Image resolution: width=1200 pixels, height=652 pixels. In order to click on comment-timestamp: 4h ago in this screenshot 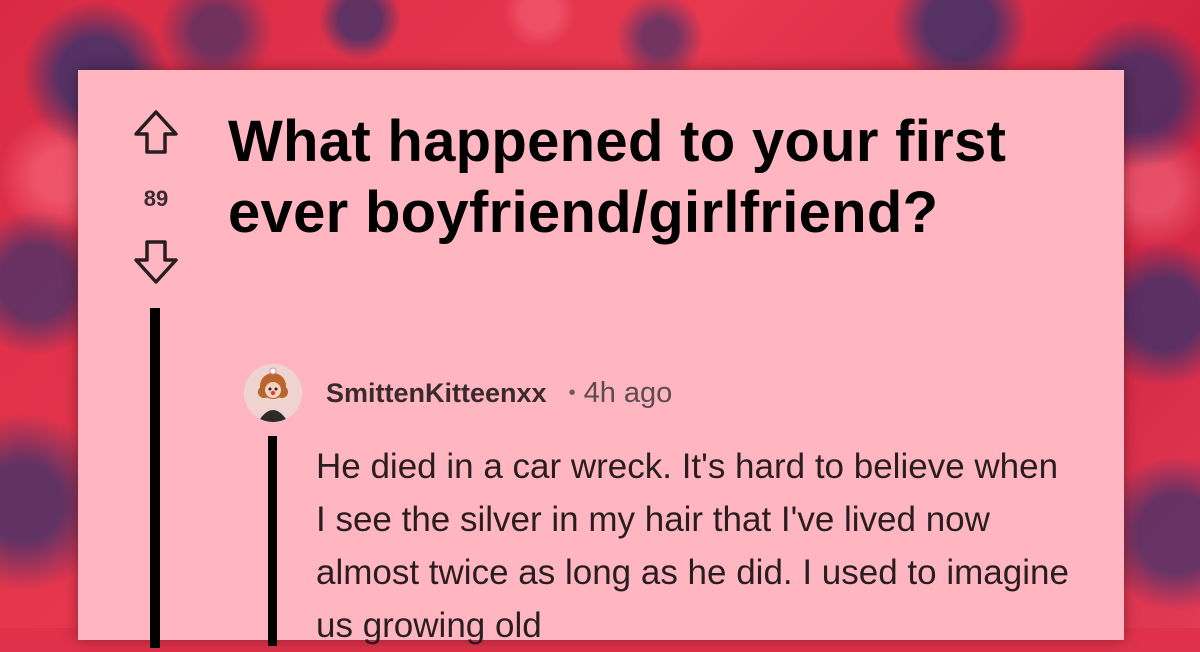, I will do `click(628, 392)`.